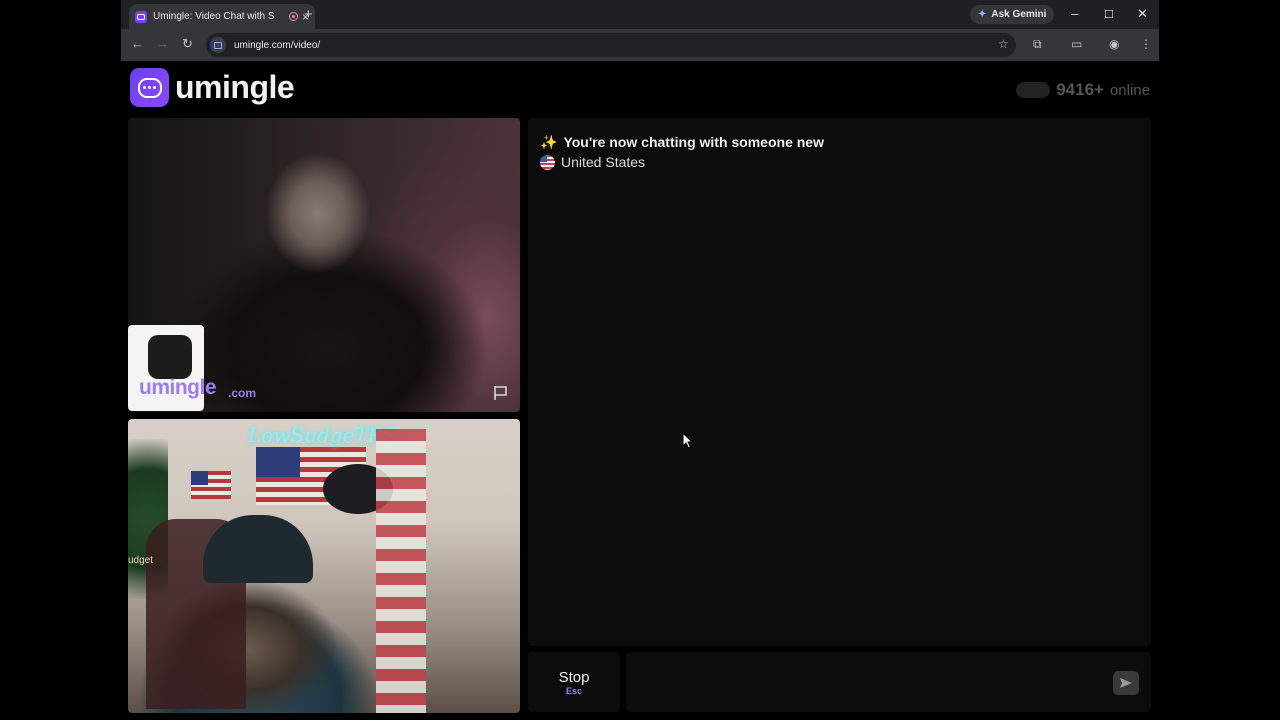 The image size is (1280, 720). Describe the element at coordinates (324, 265) in the screenshot. I see `remote-video: umingle .com` at that location.